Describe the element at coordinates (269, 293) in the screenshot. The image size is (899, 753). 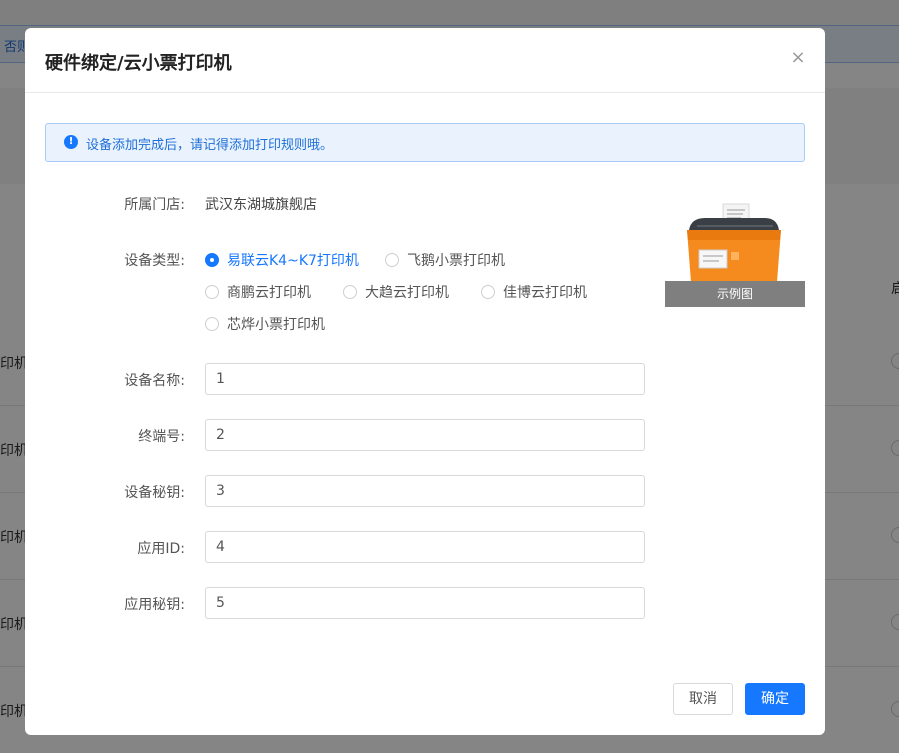
I see `radio-label: 商鹏云打印机` at that location.